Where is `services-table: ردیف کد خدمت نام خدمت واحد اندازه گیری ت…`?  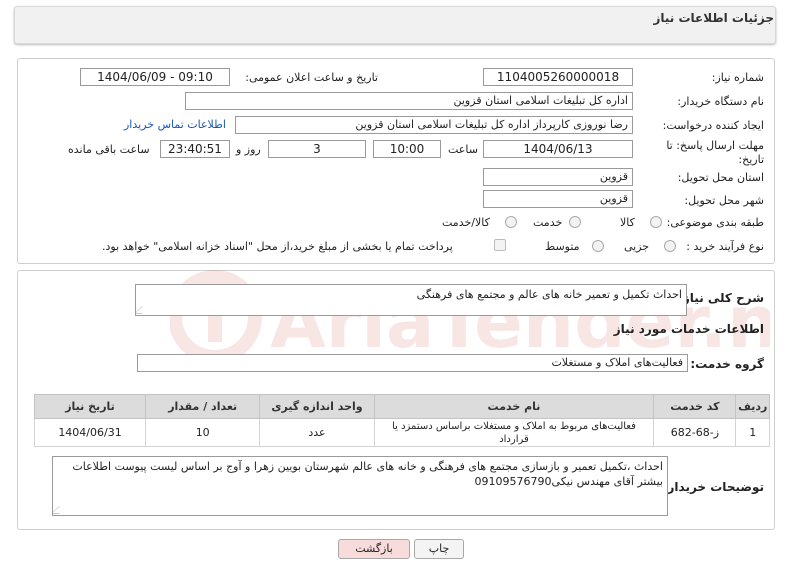
services-table: ردیف کد خدمت نام خدمت واحد اندازه گیری ت… is located at coordinates (401, 420).